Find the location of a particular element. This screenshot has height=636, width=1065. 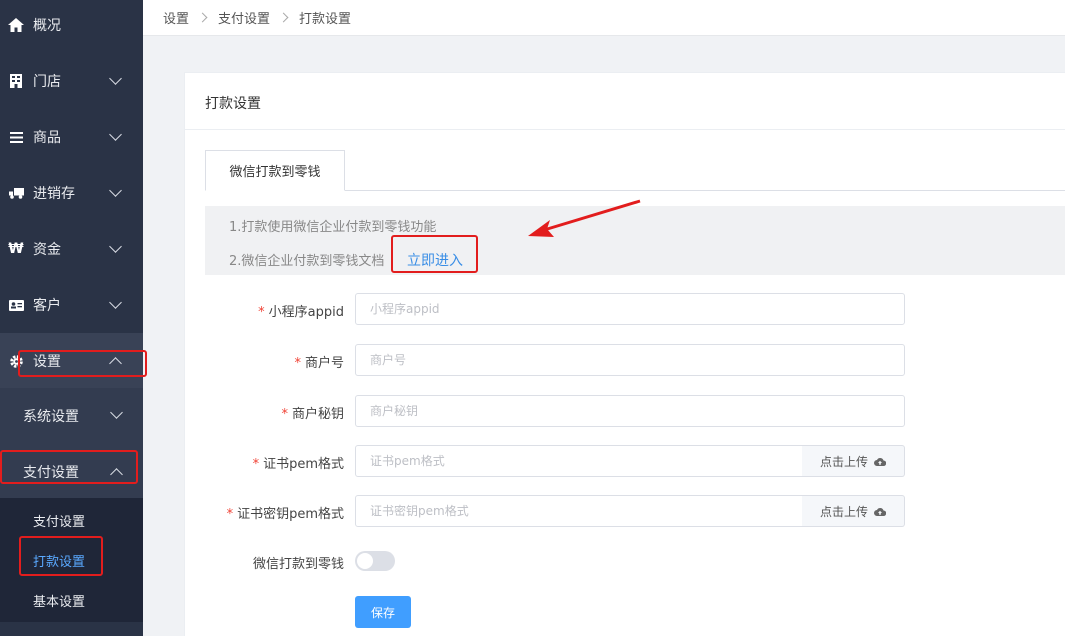

sidebar-item-settings: 设置 is located at coordinates (71, 361).